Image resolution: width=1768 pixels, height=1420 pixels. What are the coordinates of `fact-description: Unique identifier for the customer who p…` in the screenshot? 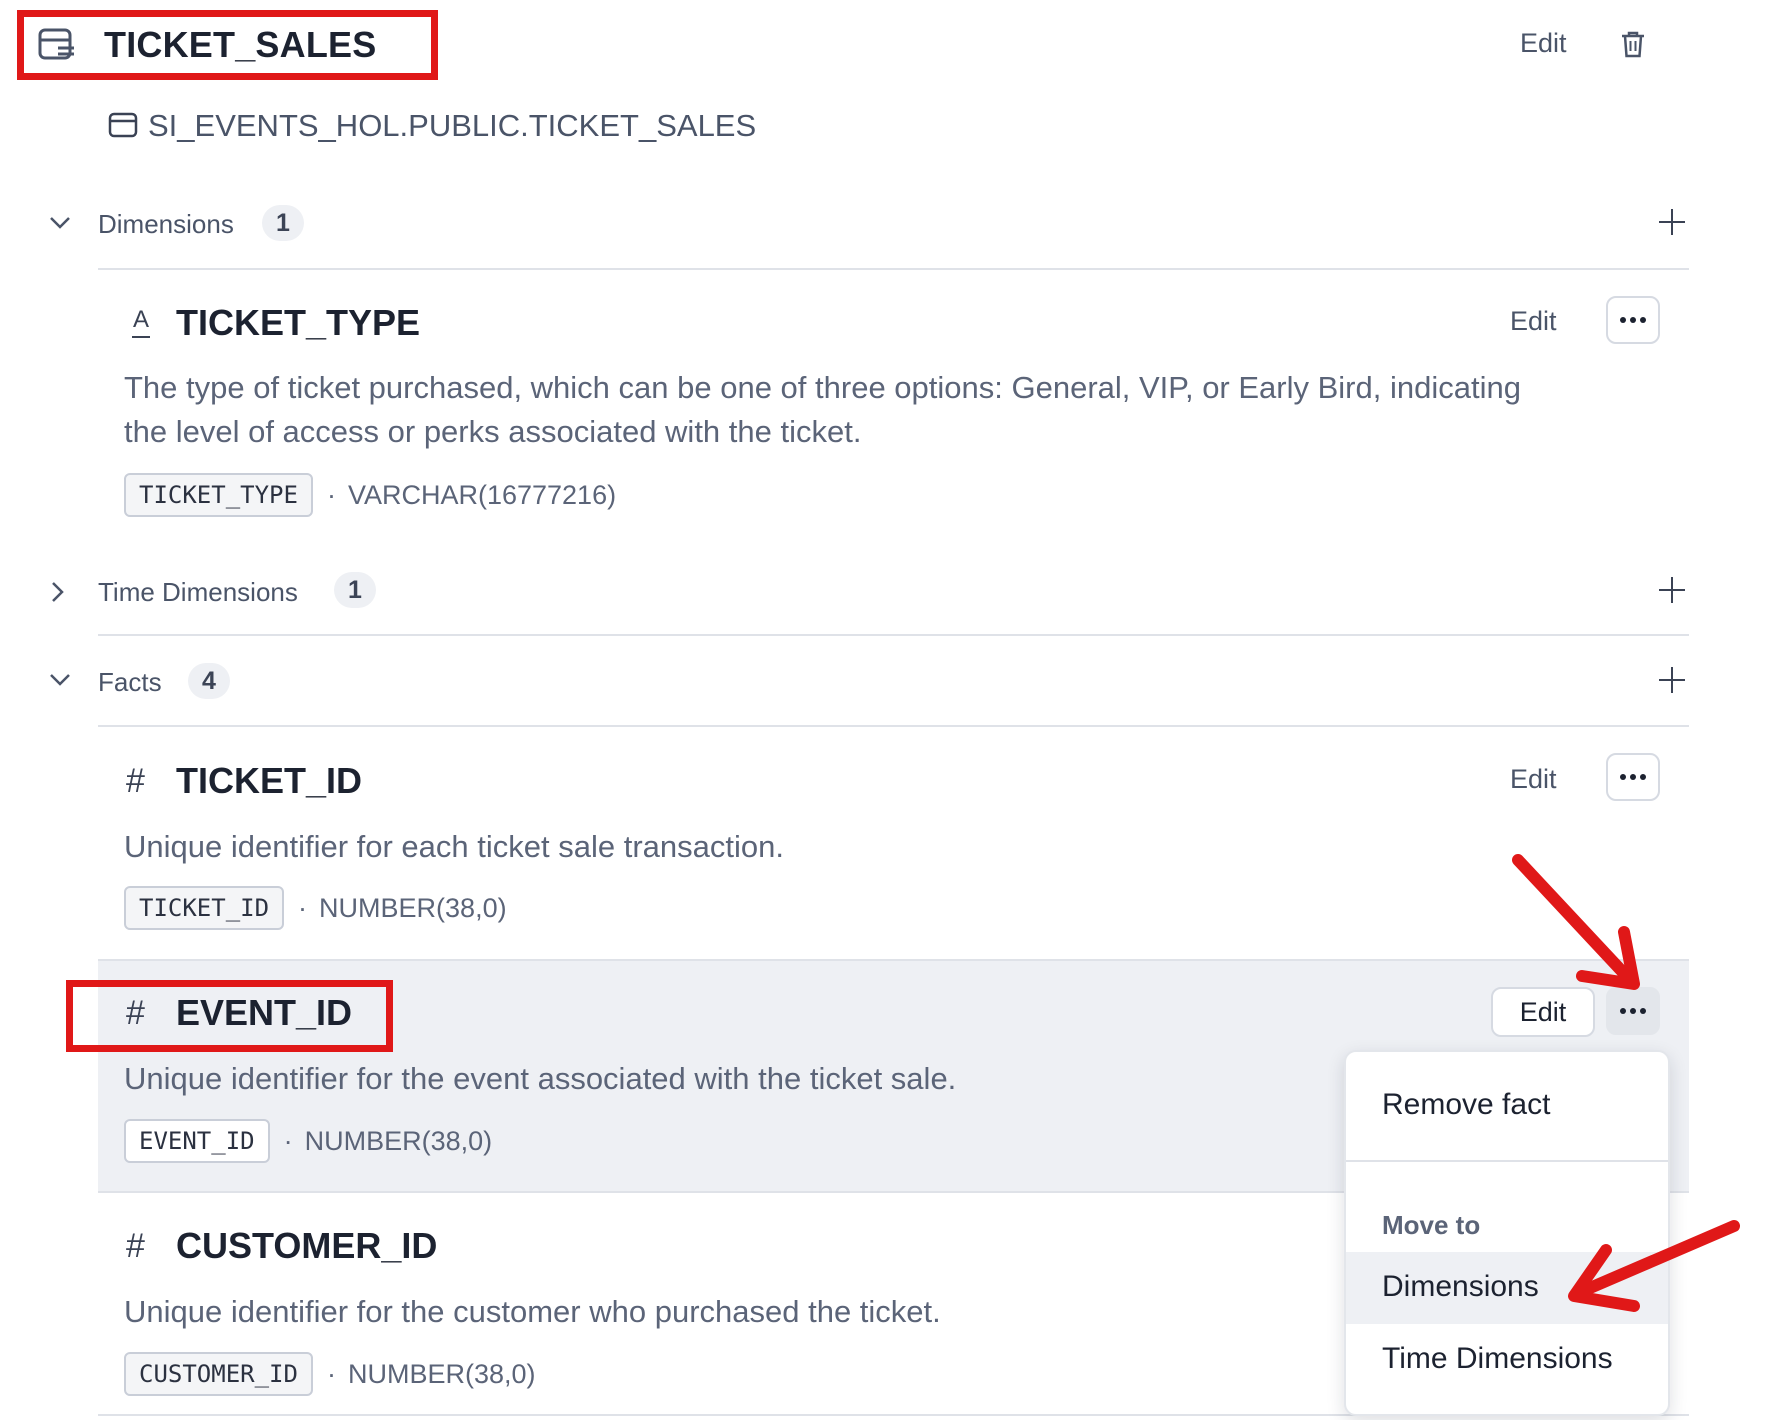 It's located at (532, 1311).